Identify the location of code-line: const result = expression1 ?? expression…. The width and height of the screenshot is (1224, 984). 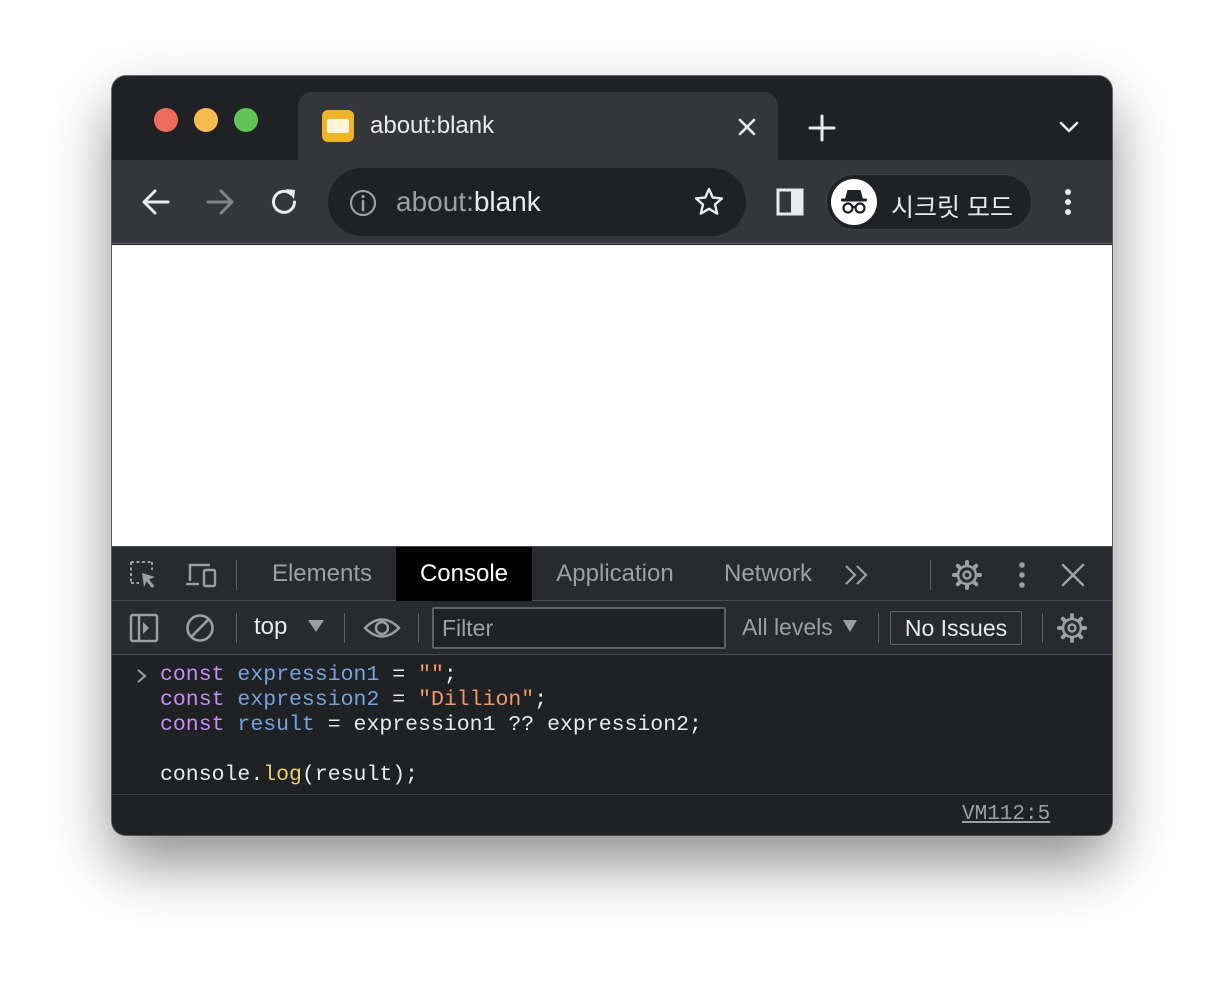
(431, 725).